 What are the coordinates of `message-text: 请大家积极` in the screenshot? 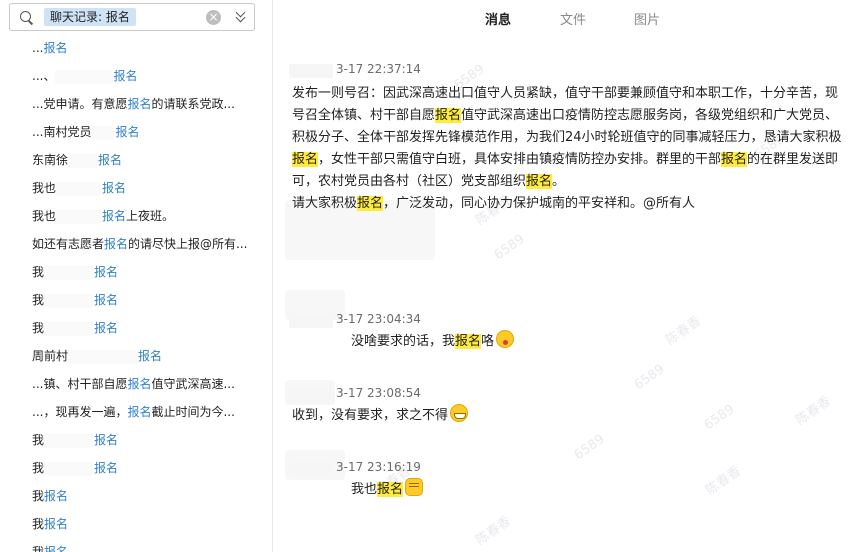 It's located at (325, 203).